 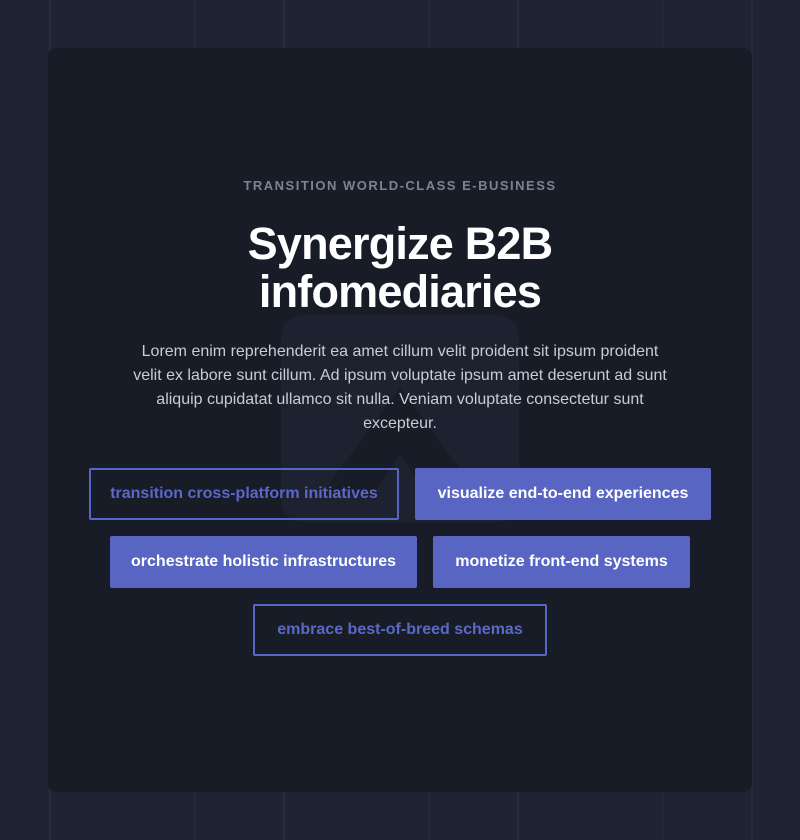 What do you see at coordinates (563, 494) in the screenshot?
I see `visualize-experiences-button: visualize end-to-end experiences` at bounding box center [563, 494].